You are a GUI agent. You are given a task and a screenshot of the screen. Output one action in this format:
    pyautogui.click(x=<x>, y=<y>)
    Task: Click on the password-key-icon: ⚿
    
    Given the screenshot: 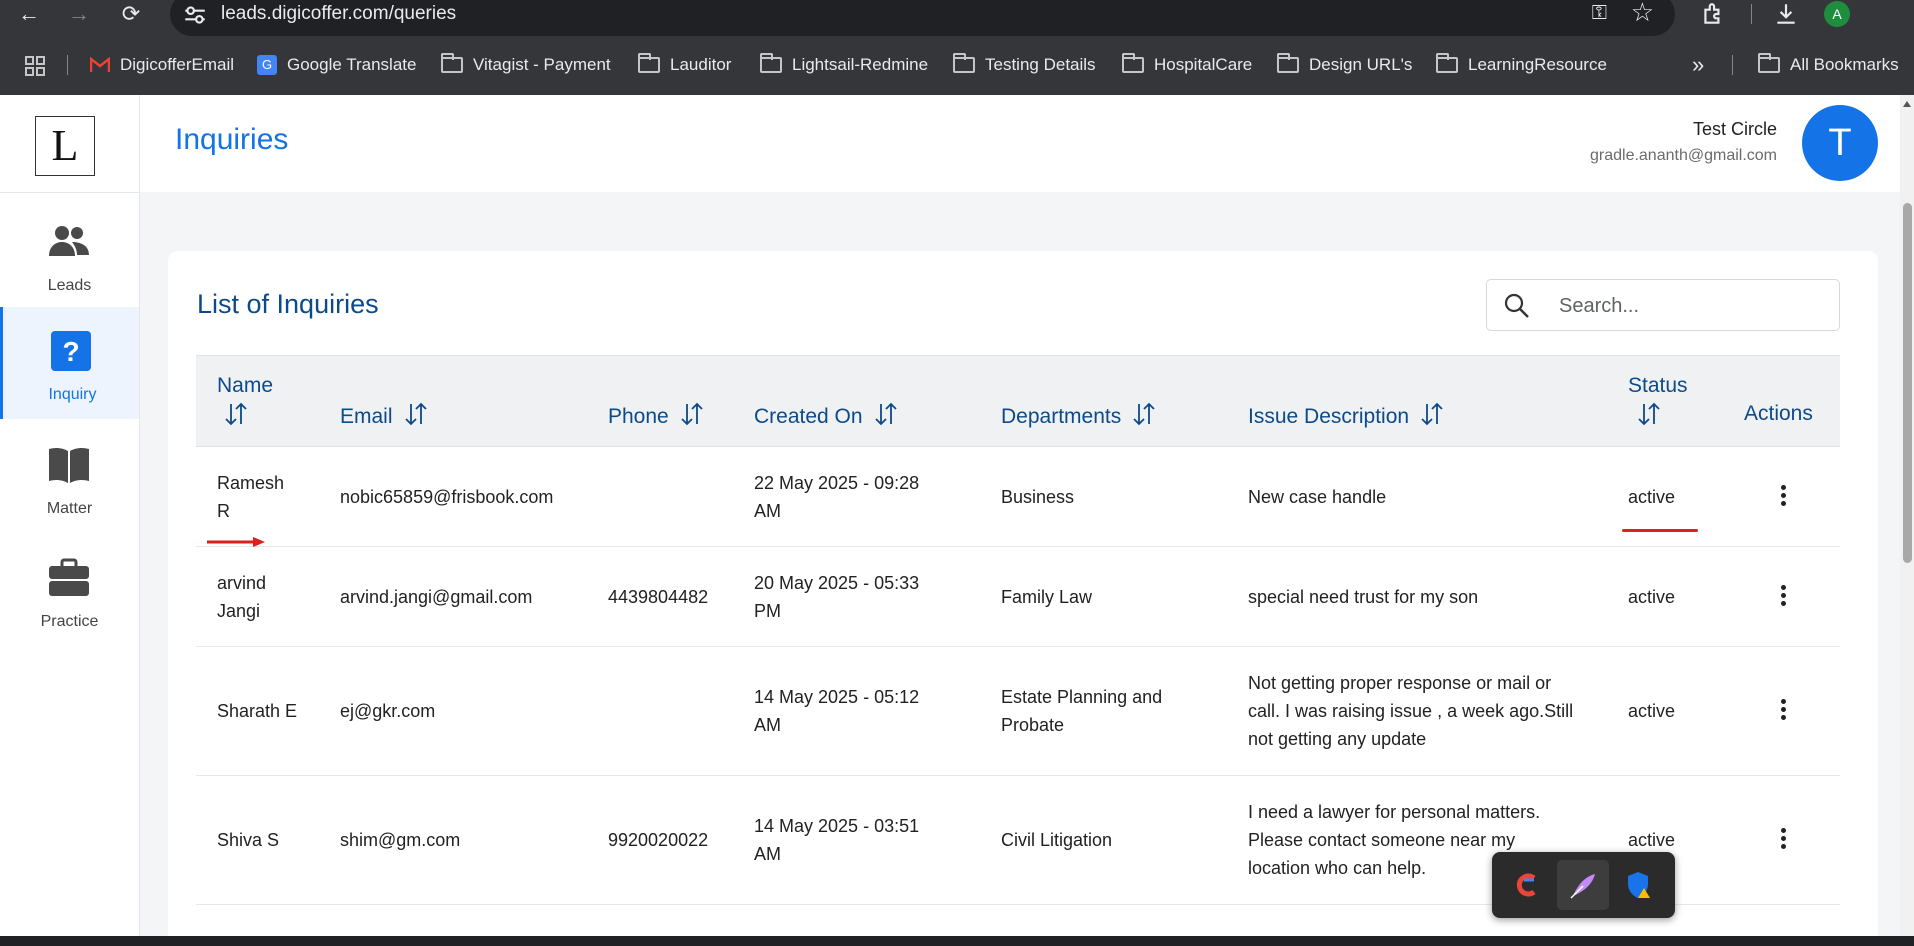 What is the action you would take?
    pyautogui.click(x=1599, y=13)
    